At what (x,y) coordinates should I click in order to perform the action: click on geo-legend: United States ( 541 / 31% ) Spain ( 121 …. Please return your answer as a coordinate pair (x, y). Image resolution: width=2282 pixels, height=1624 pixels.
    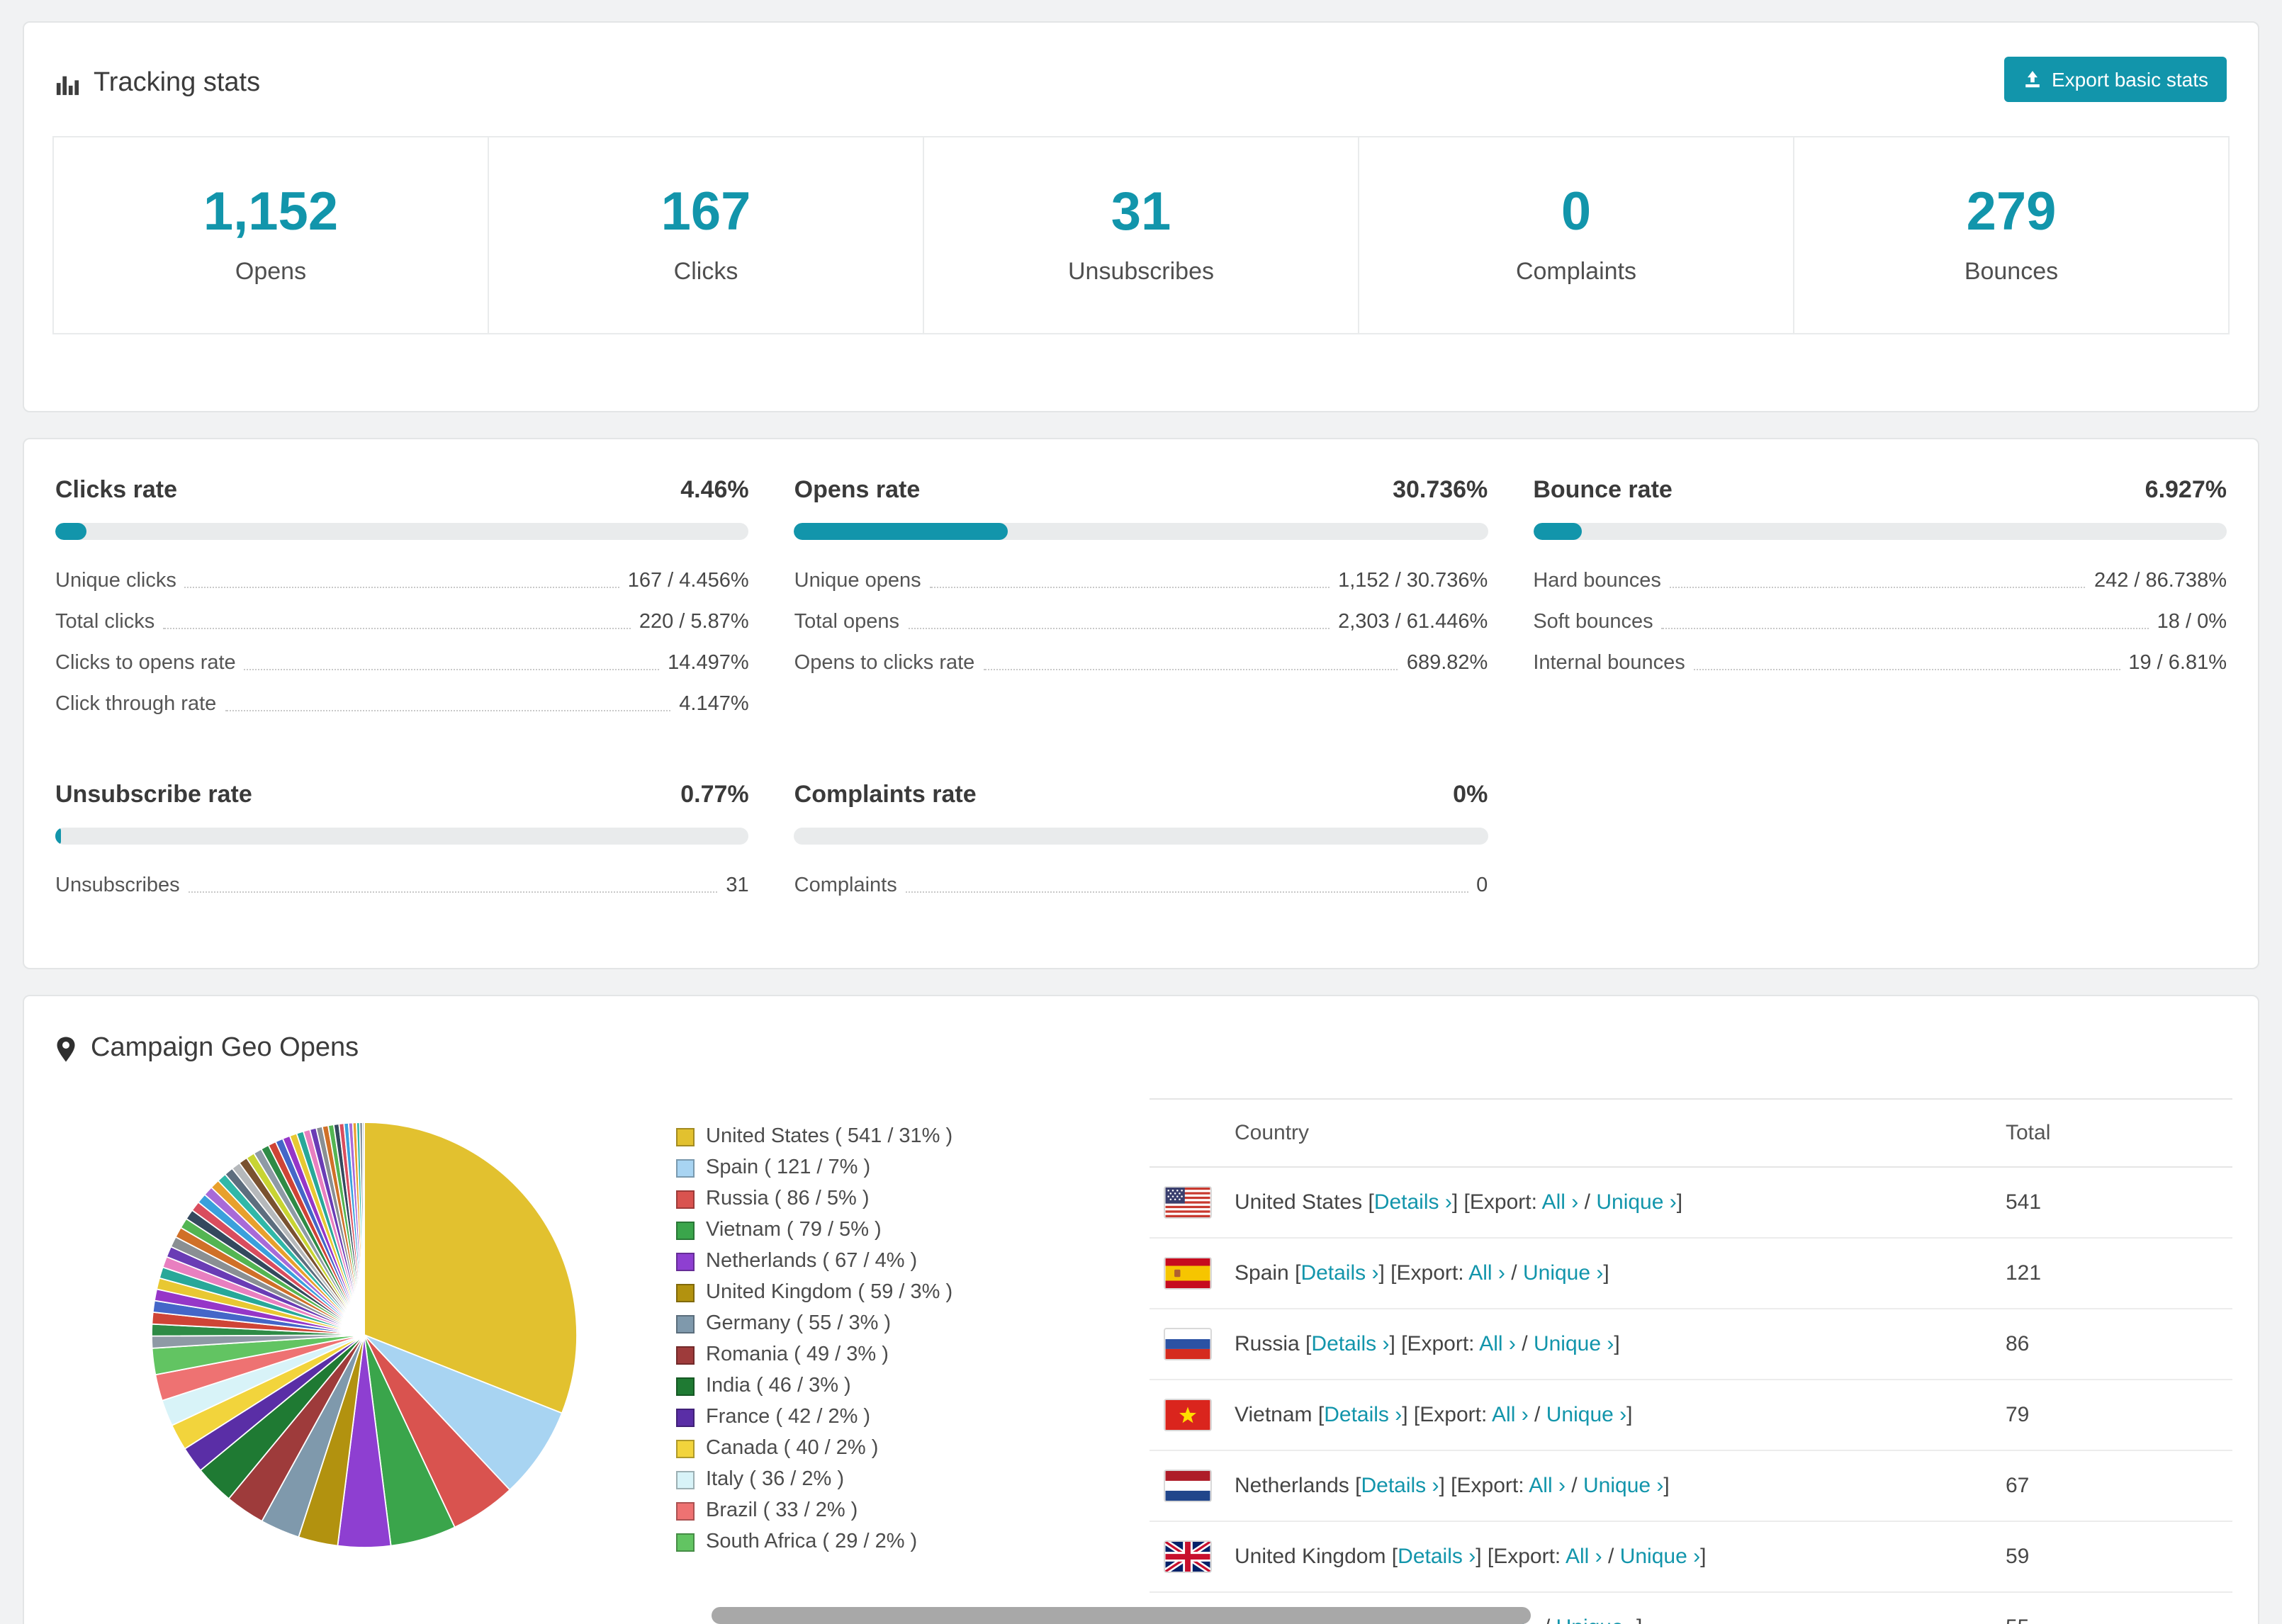
    Looking at the image, I should click on (889, 1361).